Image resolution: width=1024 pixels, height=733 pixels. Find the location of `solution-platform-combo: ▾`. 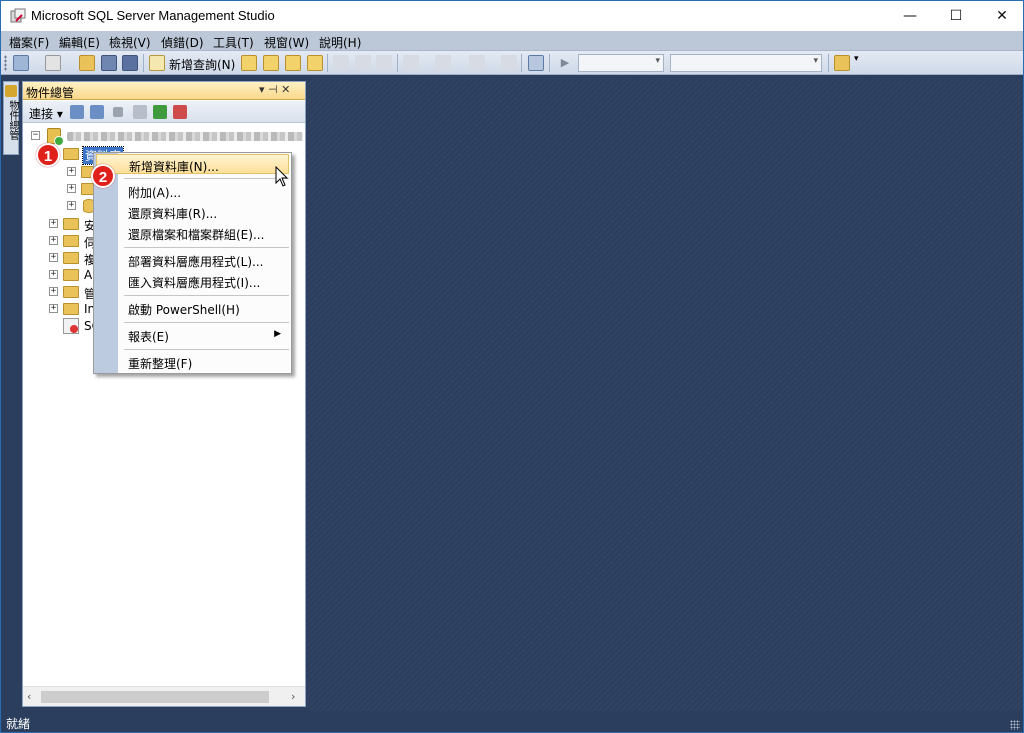

solution-platform-combo: ▾ is located at coordinates (746, 63).